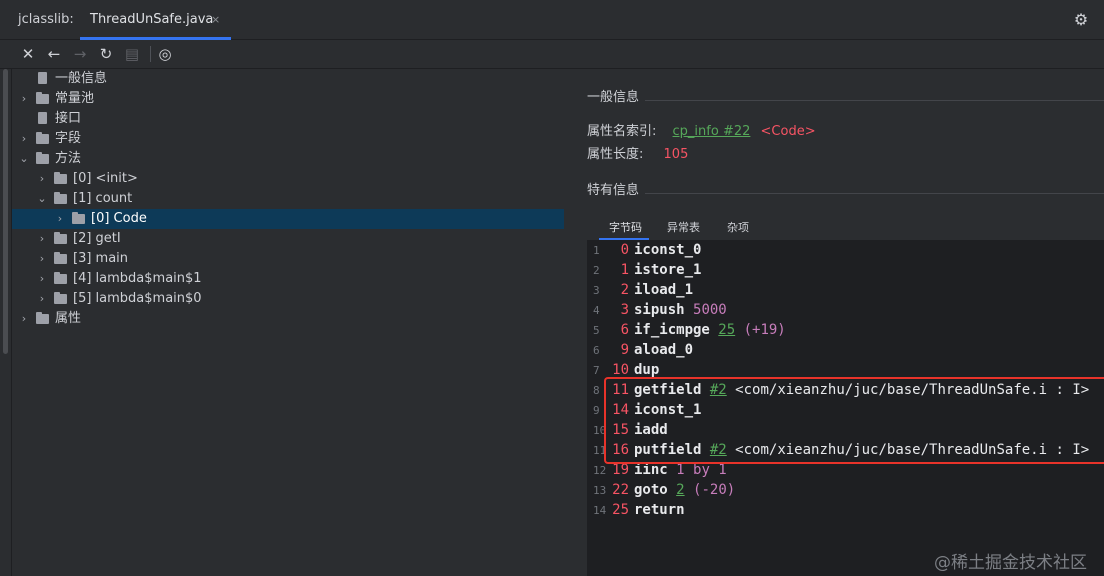  What do you see at coordinates (613, 97) in the screenshot?
I see `general-info-title: 一般信息` at bounding box center [613, 97].